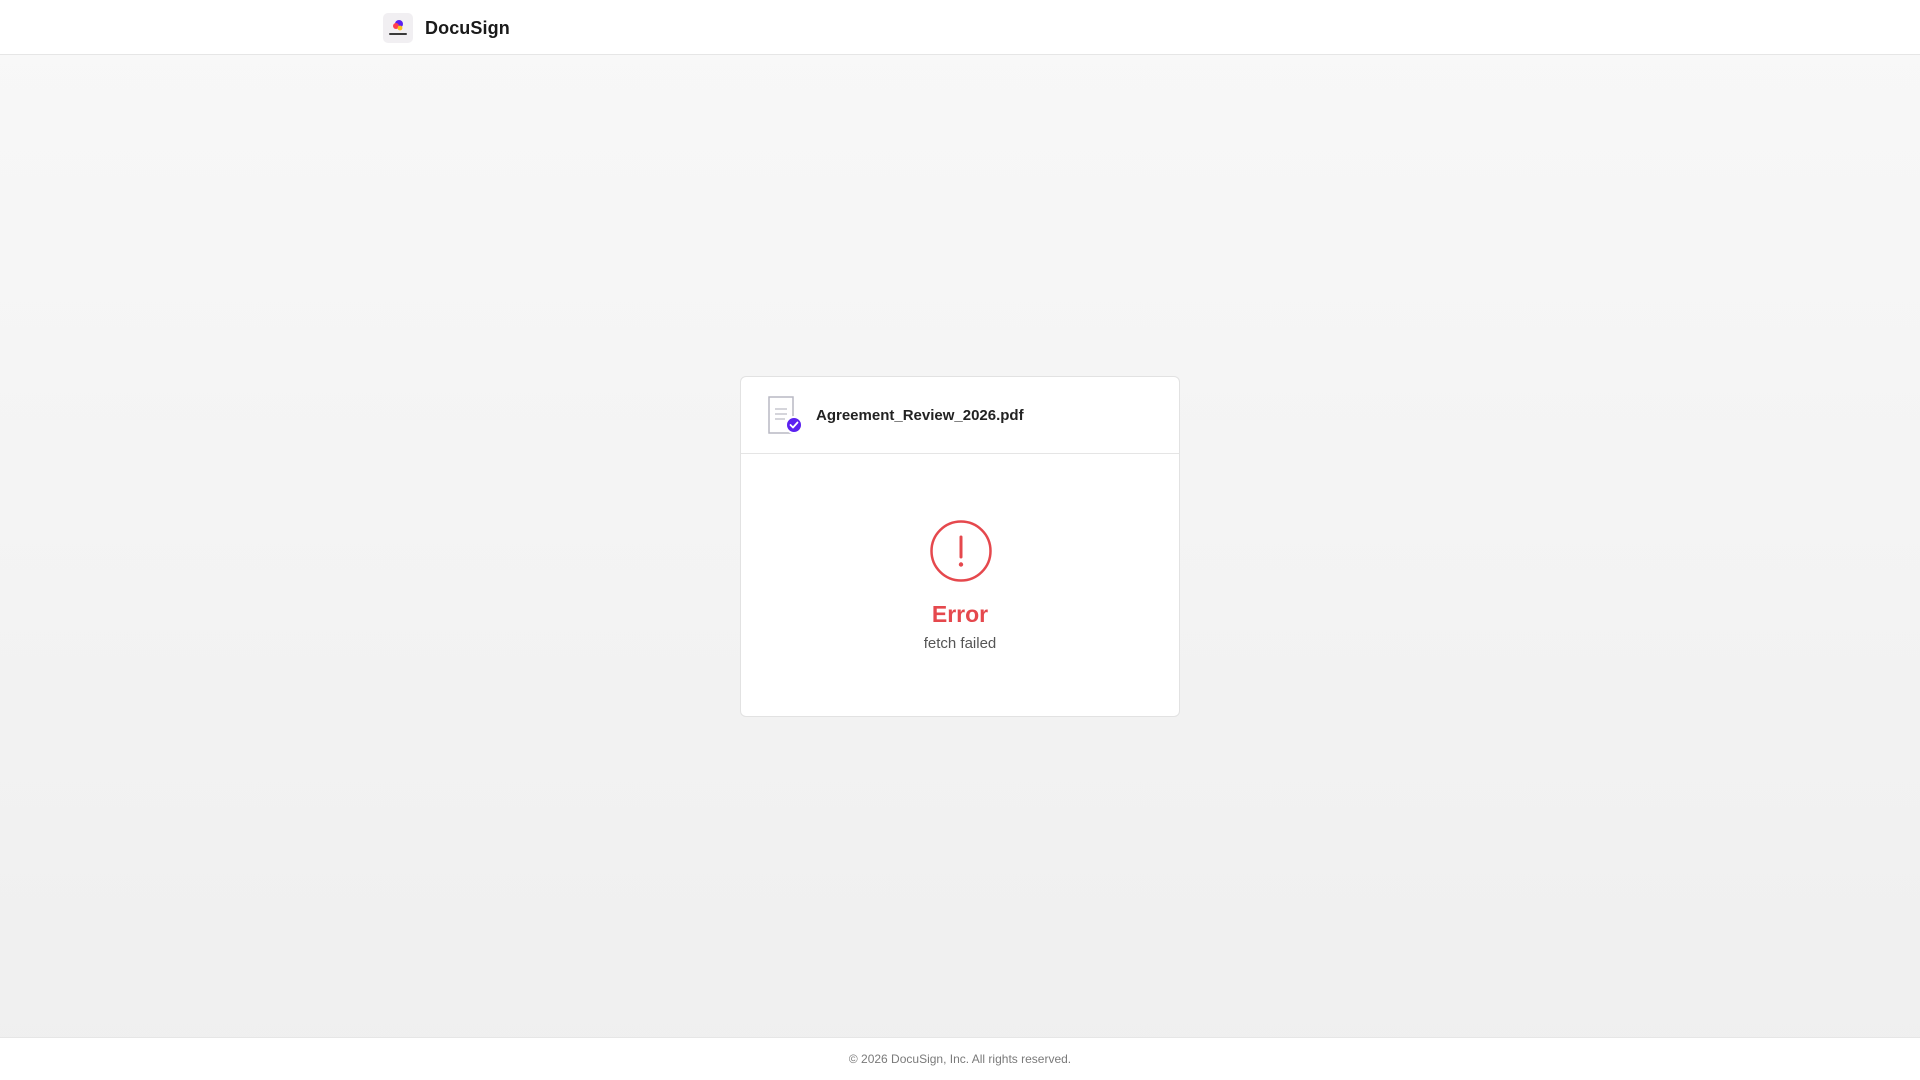 Image resolution: width=1920 pixels, height=1080 pixels. What do you see at coordinates (960, 614) in the screenshot?
I see `error-title: Error` at bounding box center [960, 614].